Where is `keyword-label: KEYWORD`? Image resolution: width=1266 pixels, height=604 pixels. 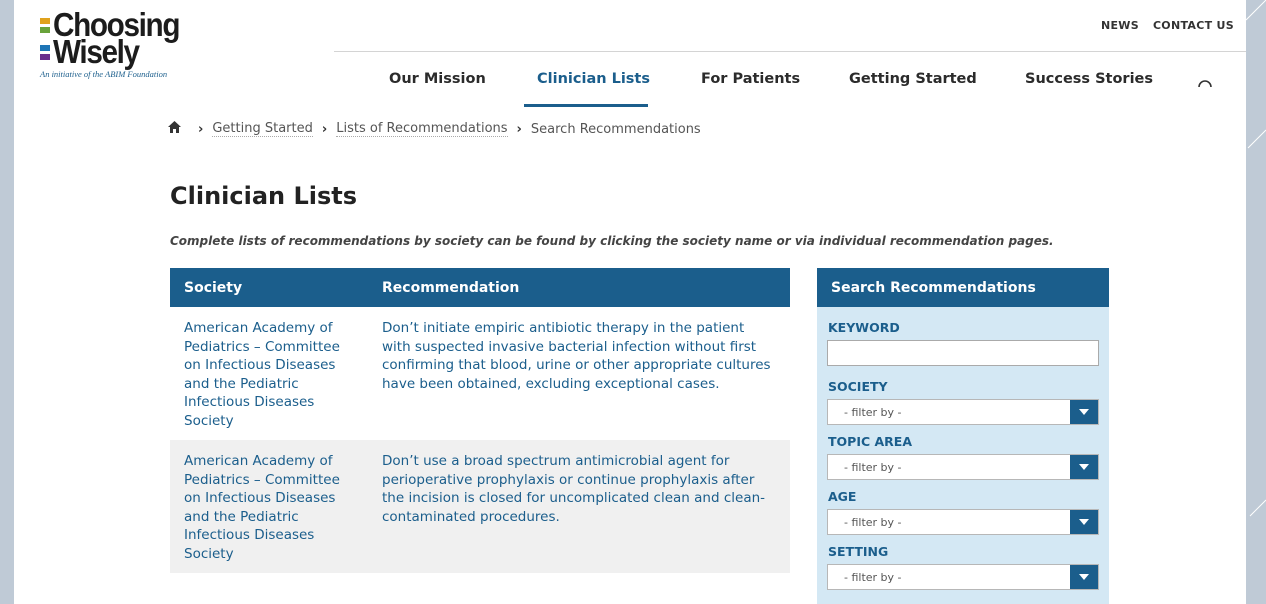 keyword-label: KEYWORD is located at coordinates (864, 327).